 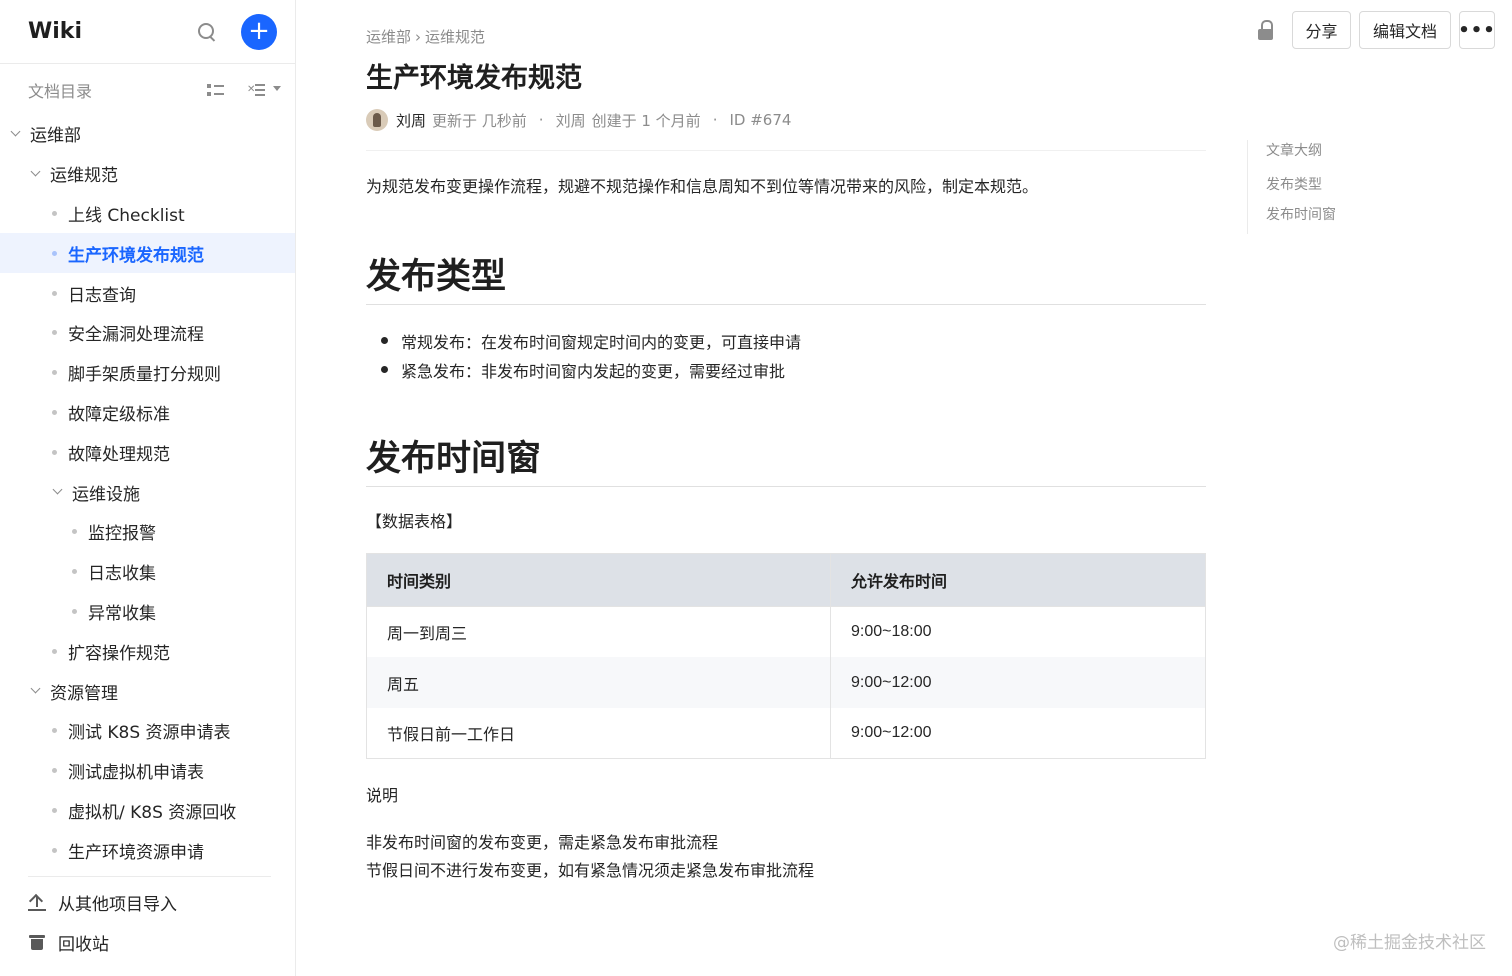 I want to click on outline-title: 文章大纲, so click(x=1294, y=151).